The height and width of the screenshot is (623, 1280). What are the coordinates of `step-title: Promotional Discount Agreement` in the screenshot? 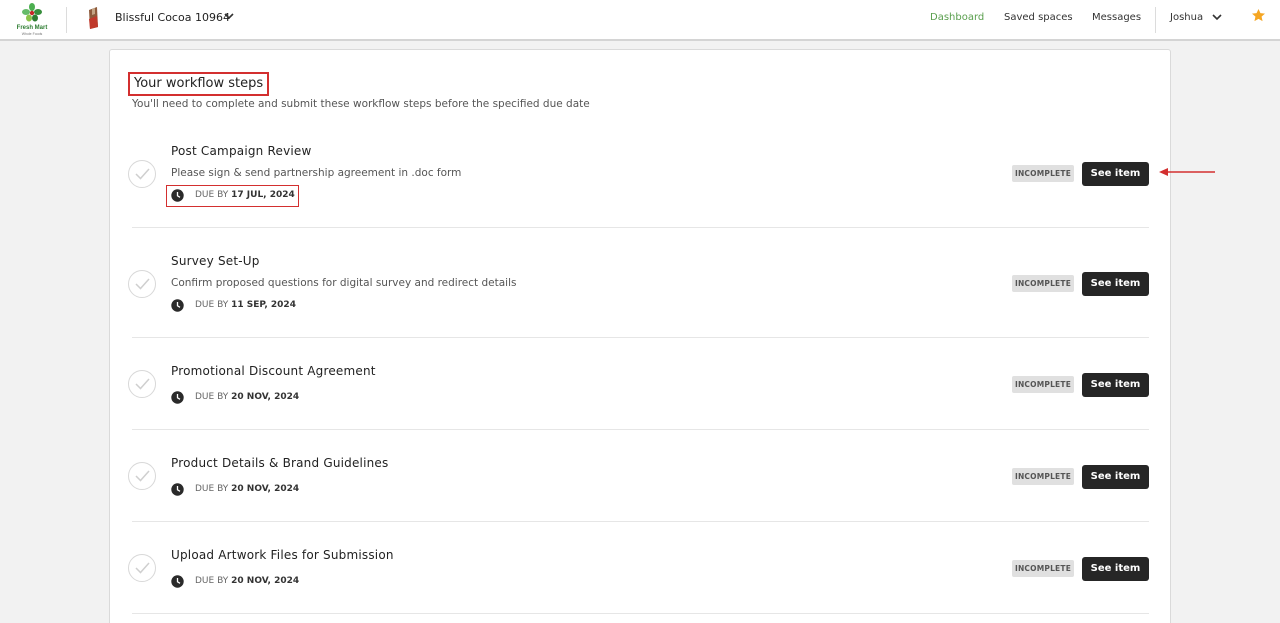 It's located at (273, 371).